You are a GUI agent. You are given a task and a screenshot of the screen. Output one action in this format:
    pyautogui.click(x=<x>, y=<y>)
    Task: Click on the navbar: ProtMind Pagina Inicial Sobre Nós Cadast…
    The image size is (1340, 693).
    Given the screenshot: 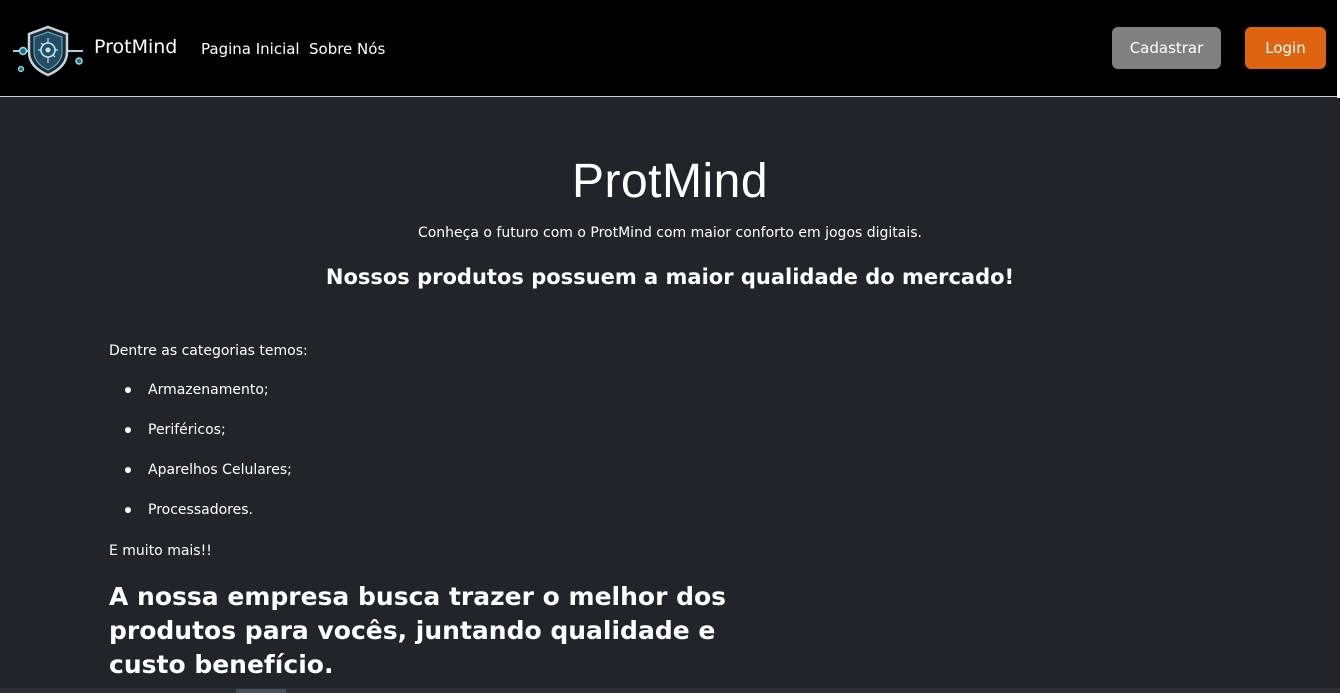 What is the action you would take?
    pyautogui.click(x=670, y=48)
    